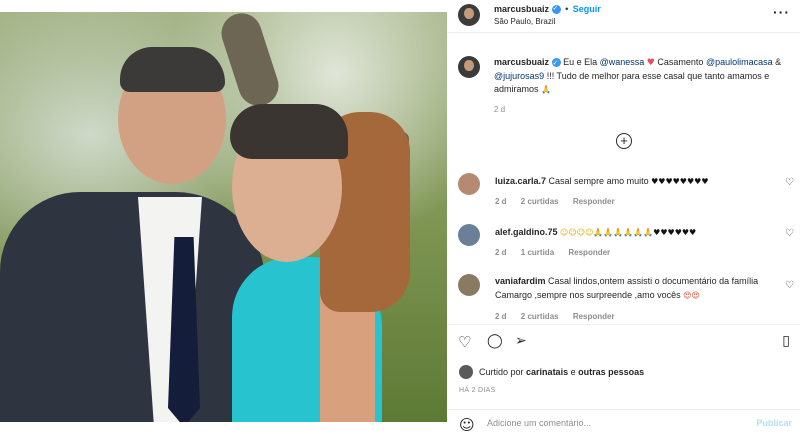 The height and width of the screenshot is (434, 800). What do you see at coordinates (520, 281) in the screenshot?
I see `commenter-username: vaniafardim` at bounding box center [520, 281].